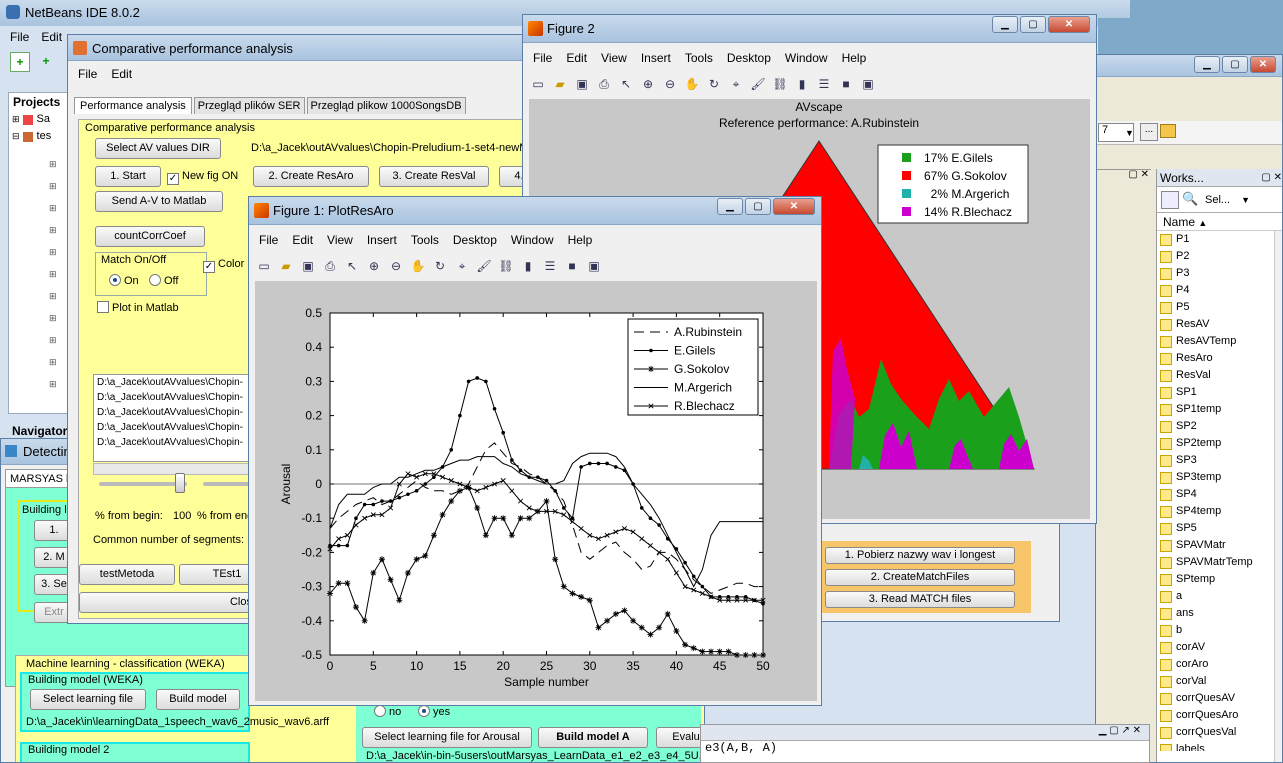 This screenshot has height=763, width=1283. What do you see at coordinates (308, 266) in the screenshot?
I see `save-icon: ▣` at bounding box center [308, 266].